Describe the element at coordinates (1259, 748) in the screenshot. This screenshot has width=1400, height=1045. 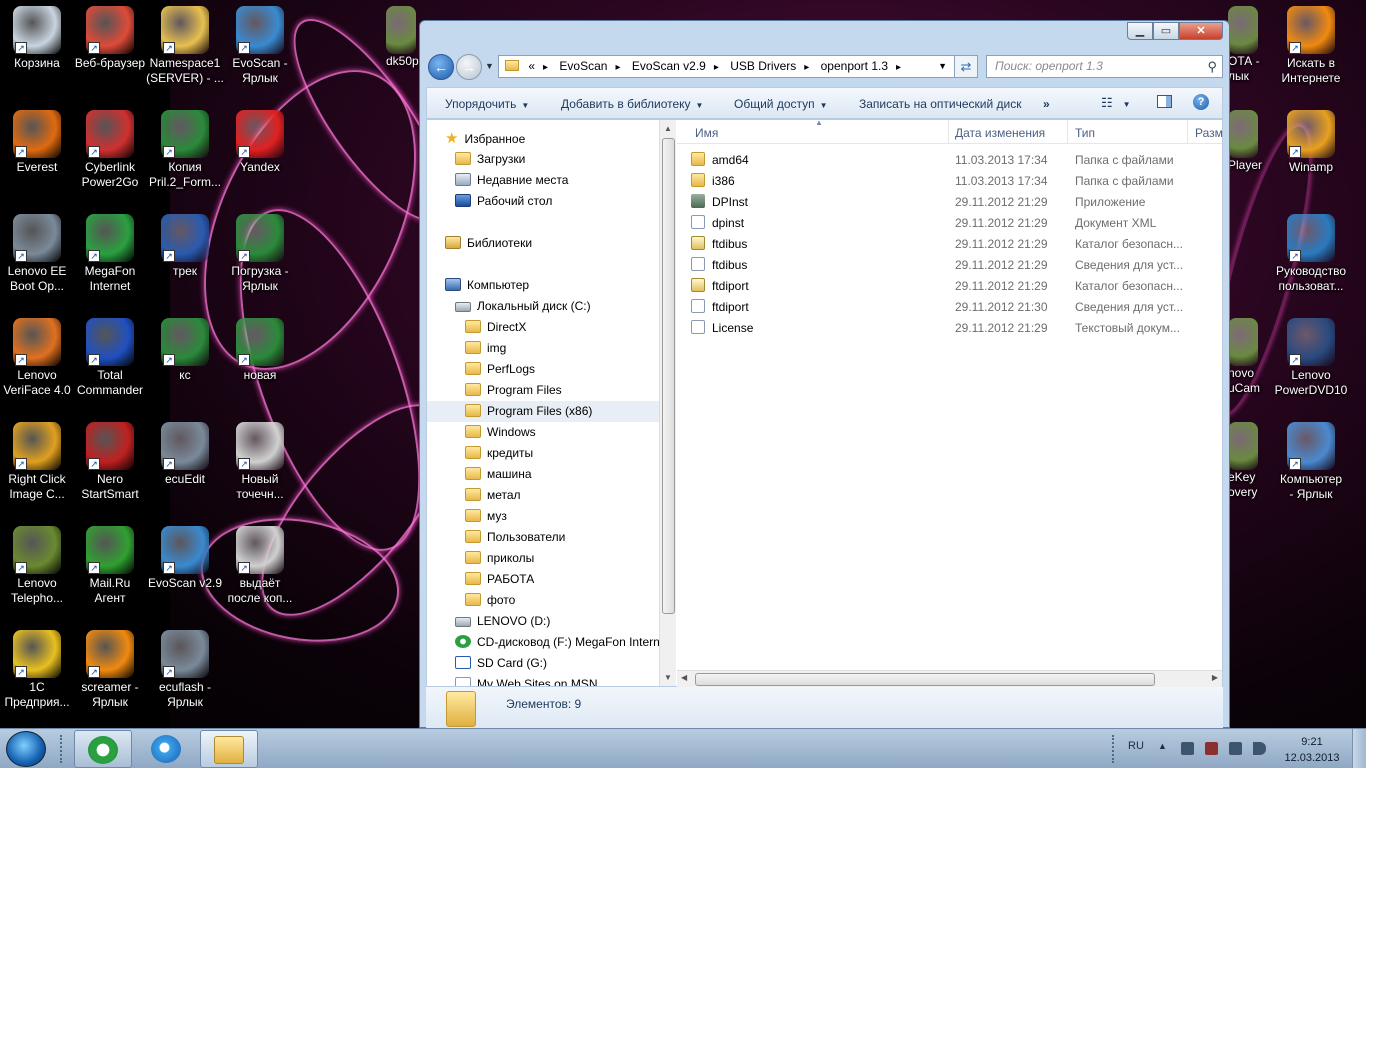
I see `volume-icon` at that location.